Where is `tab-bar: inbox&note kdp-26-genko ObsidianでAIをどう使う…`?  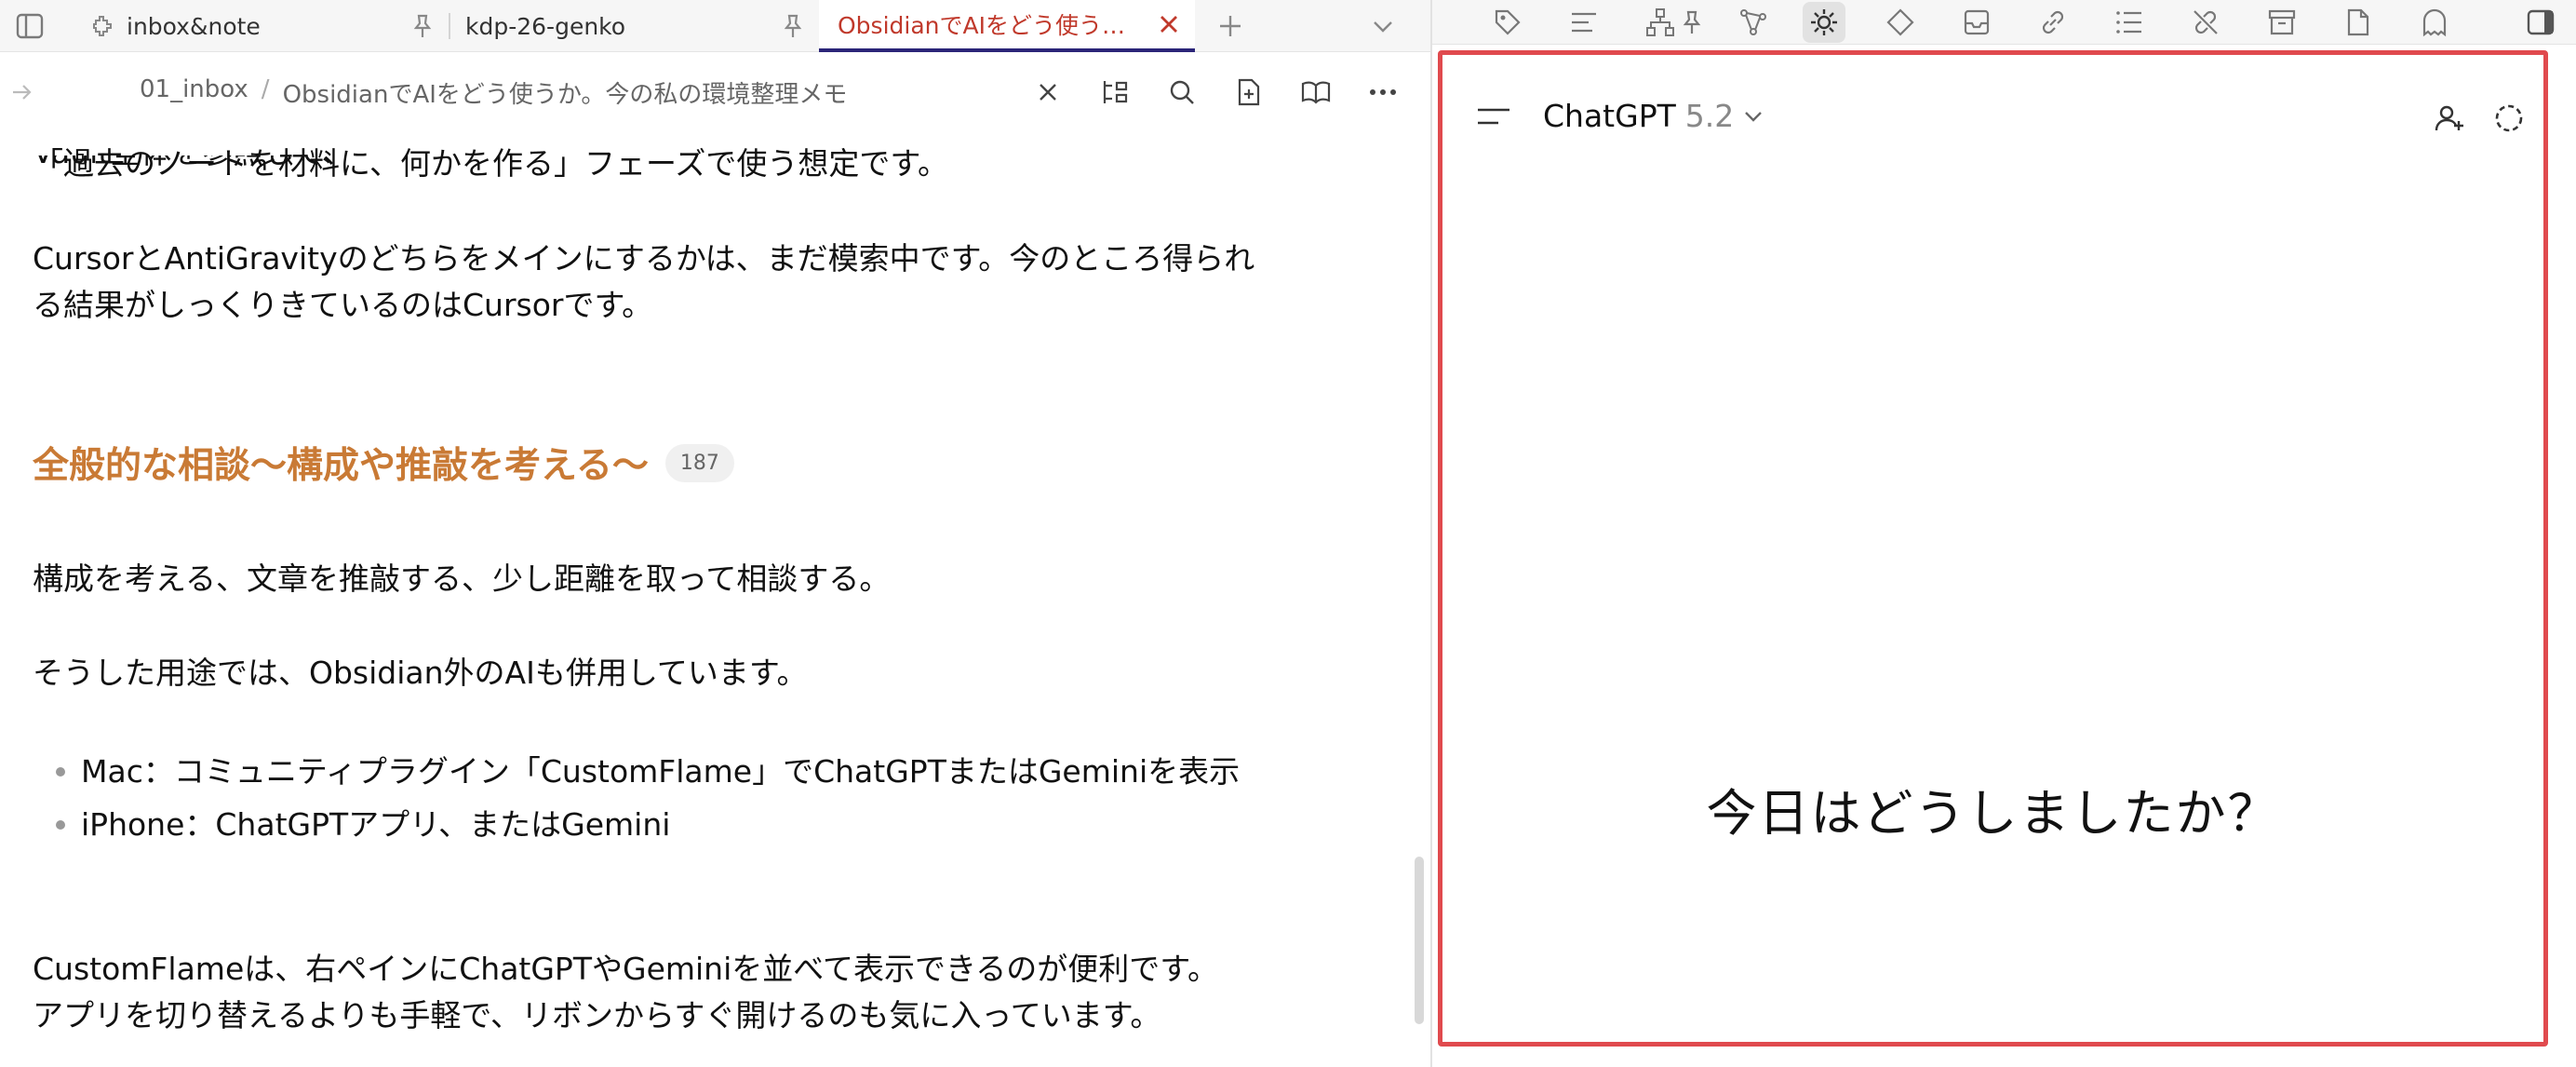
tab-bar: inbox&note kdp-26-genko ObsidianでAIをどう使う… is located at coordinates (715, 26).